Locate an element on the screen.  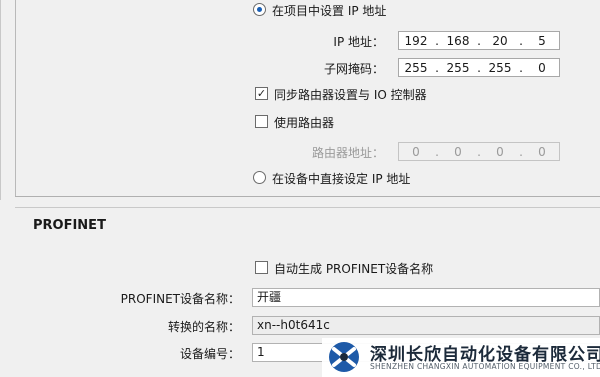
panel-left-border is located at coordinates (15, 98).